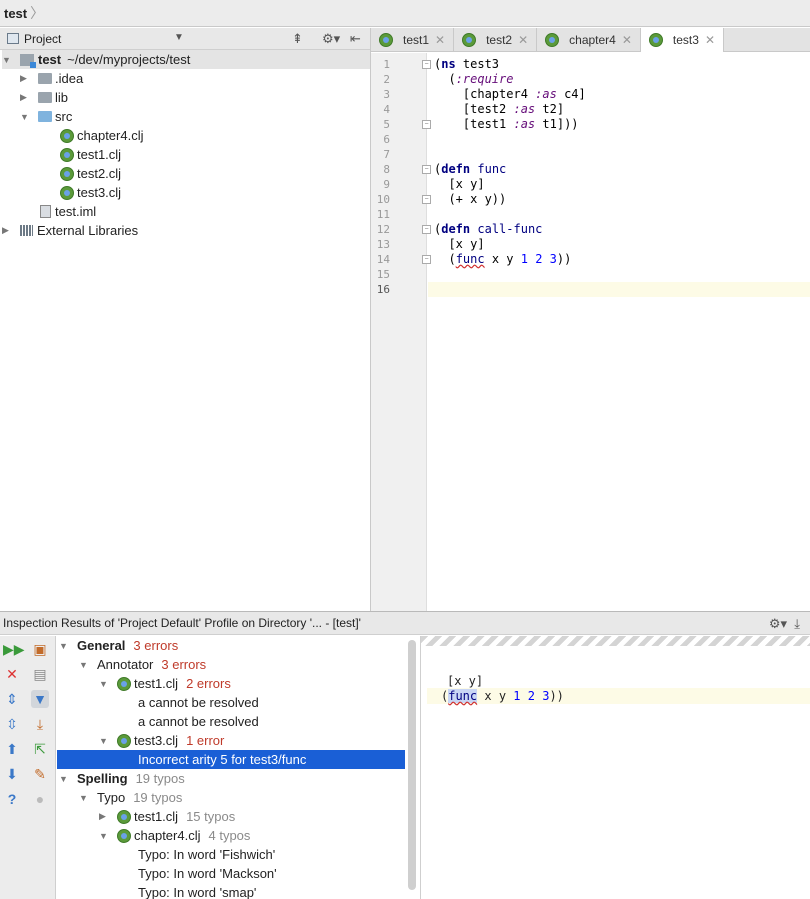  I want to click on expand-all-icon: ⇕, so click(12, 699).